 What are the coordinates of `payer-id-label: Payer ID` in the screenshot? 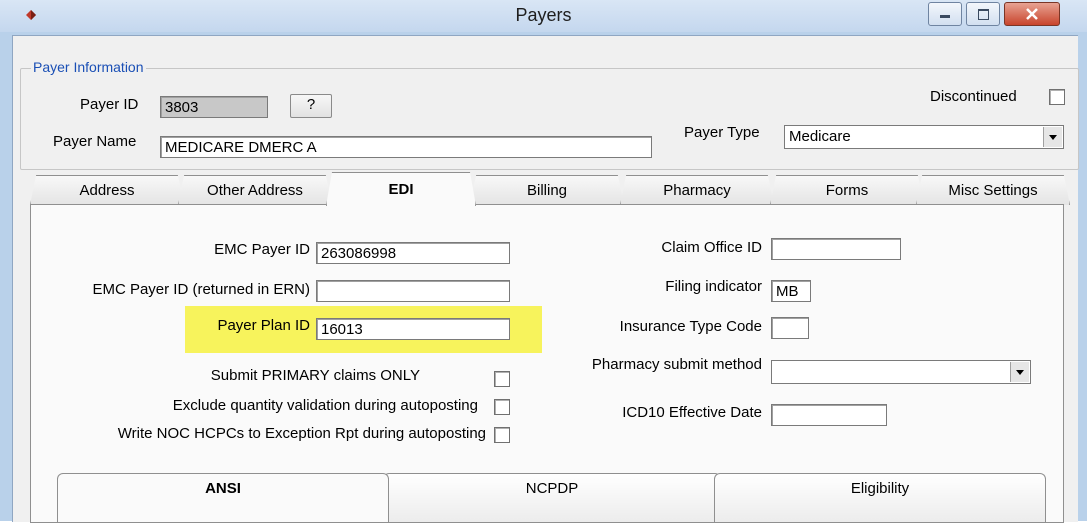 It's located at (109, 104).